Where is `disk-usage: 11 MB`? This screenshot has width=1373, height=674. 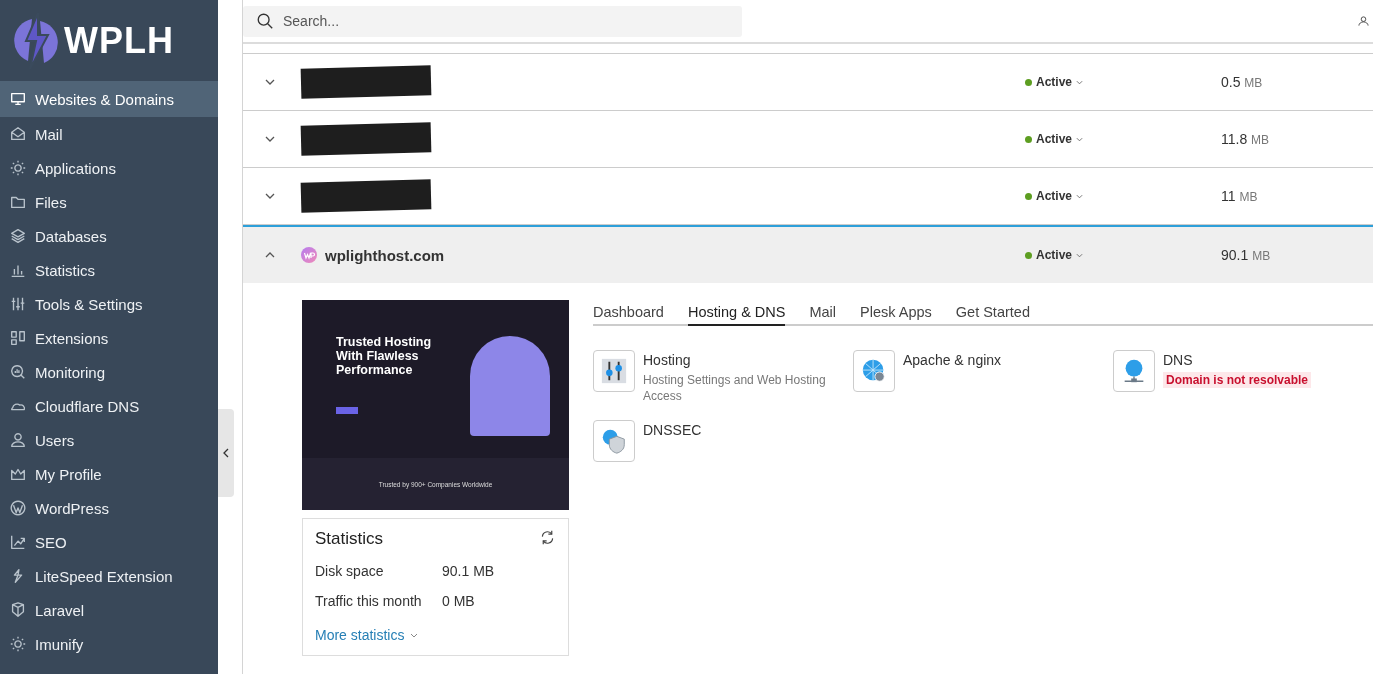
disk-usage: 11 MB is located at coordinates (1239, 196).